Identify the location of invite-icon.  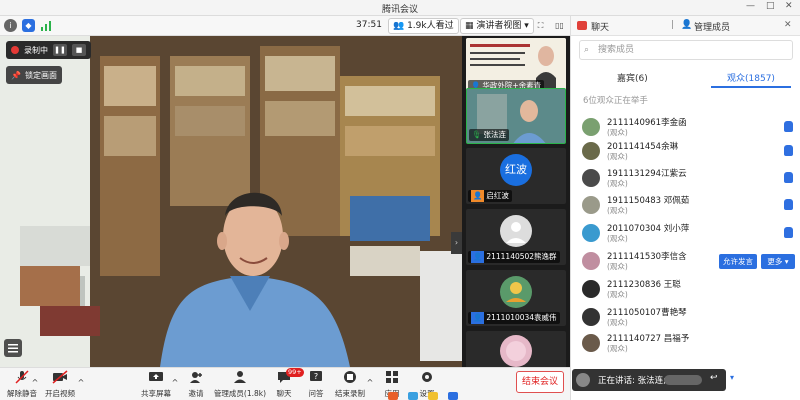
(196, 377).